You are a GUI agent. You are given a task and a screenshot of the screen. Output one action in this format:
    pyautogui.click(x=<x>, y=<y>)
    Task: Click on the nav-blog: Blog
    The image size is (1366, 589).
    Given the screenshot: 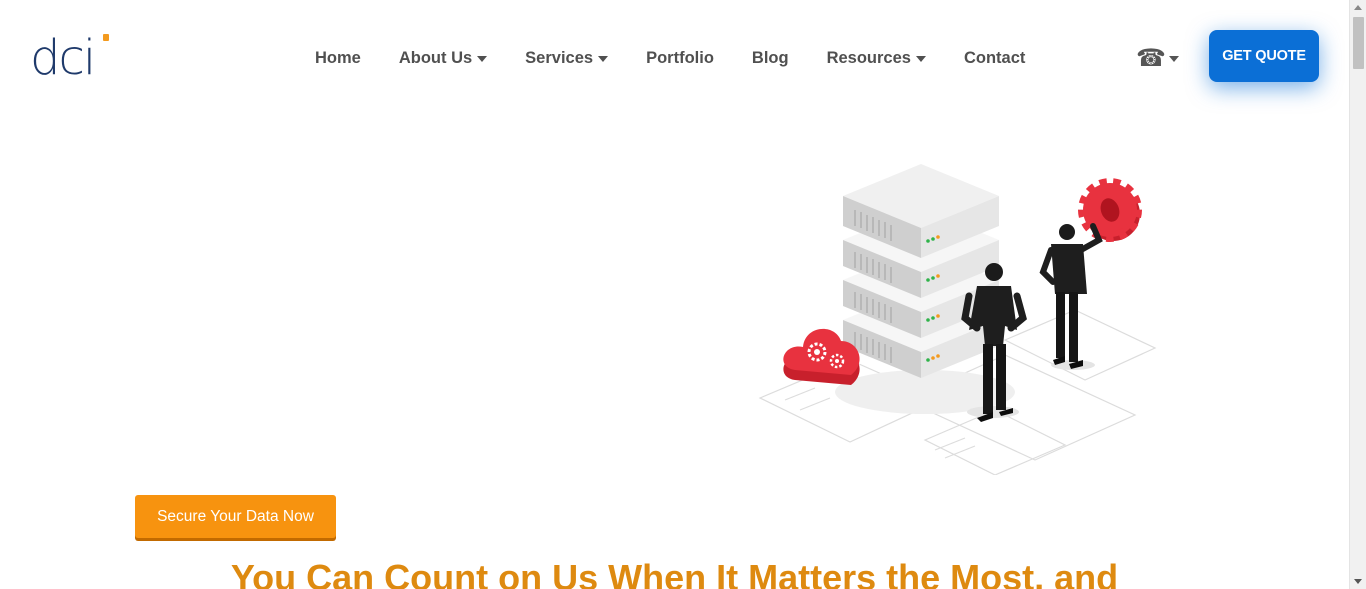 What is the action you would take?
    pyautogui.click(x=770, y=58)
    